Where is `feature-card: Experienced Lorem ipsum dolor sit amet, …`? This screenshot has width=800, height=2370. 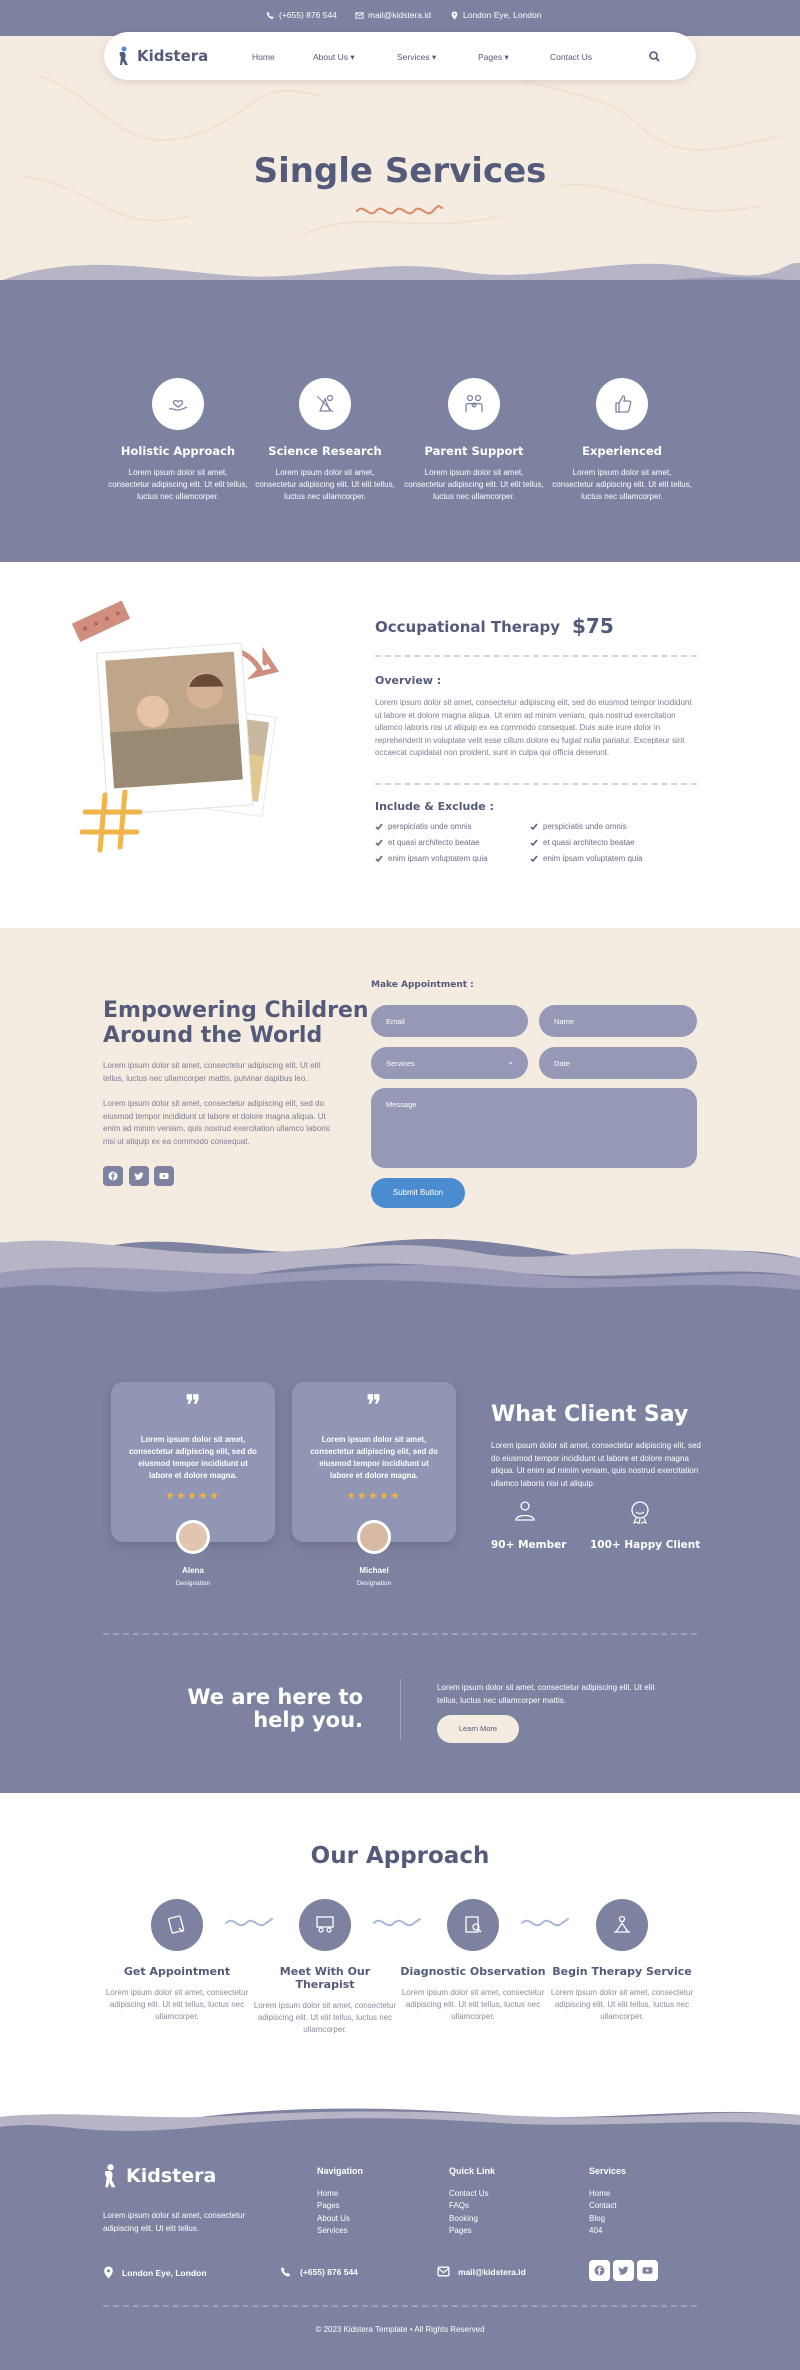
feature-card: Experienced Lorem ipsum dolor sit amet, … is located at coordinates (622, 440).